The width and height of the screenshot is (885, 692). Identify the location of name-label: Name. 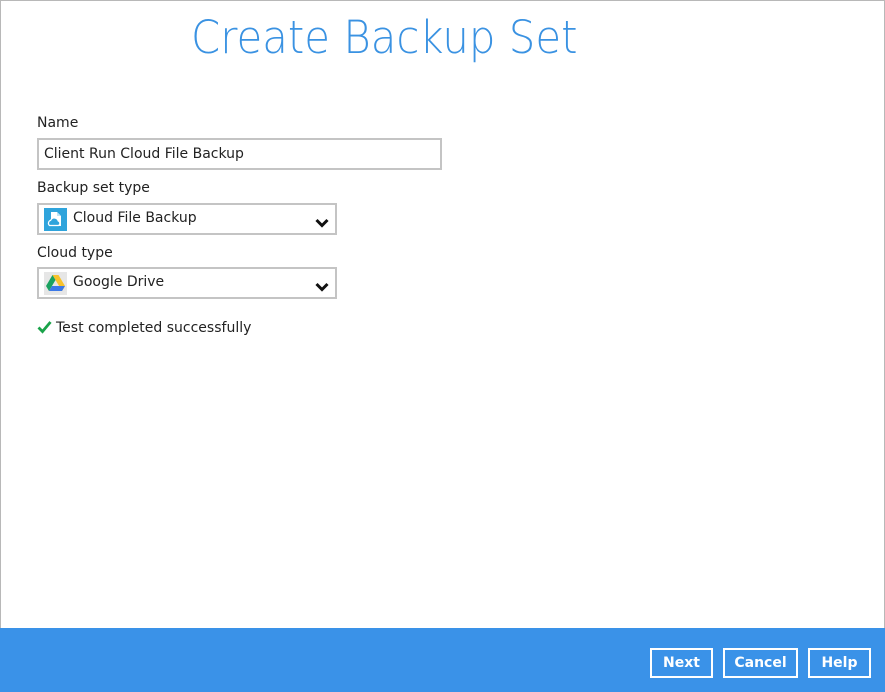
(58, 123).